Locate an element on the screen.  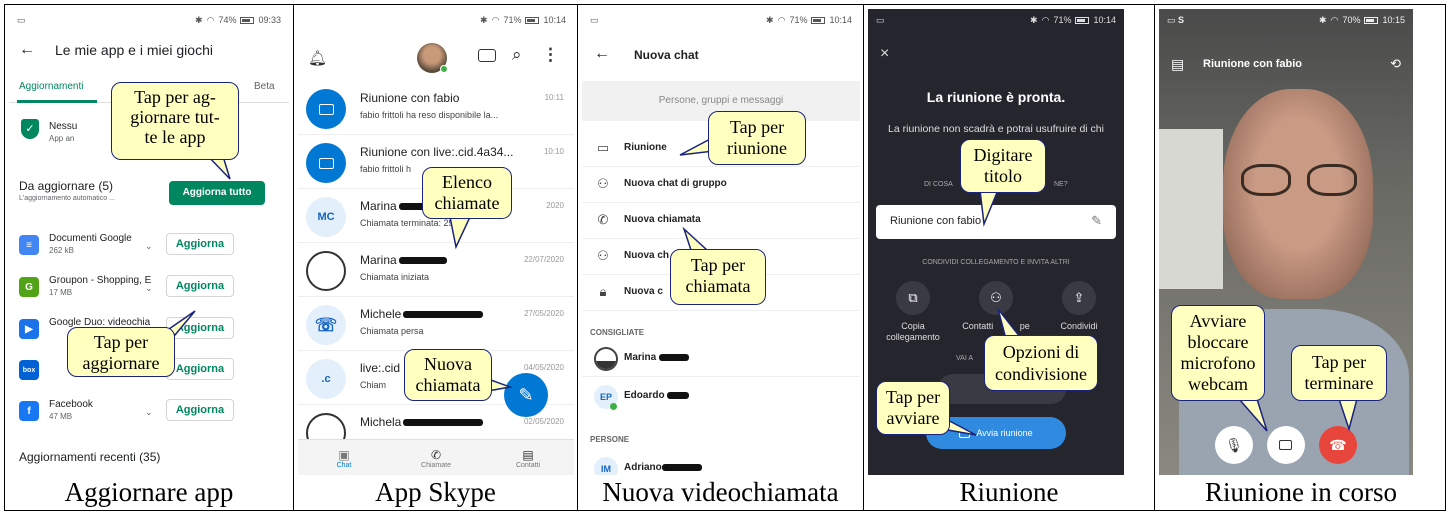
contacts-icon: ▤ is located at coordinates (528, 455).